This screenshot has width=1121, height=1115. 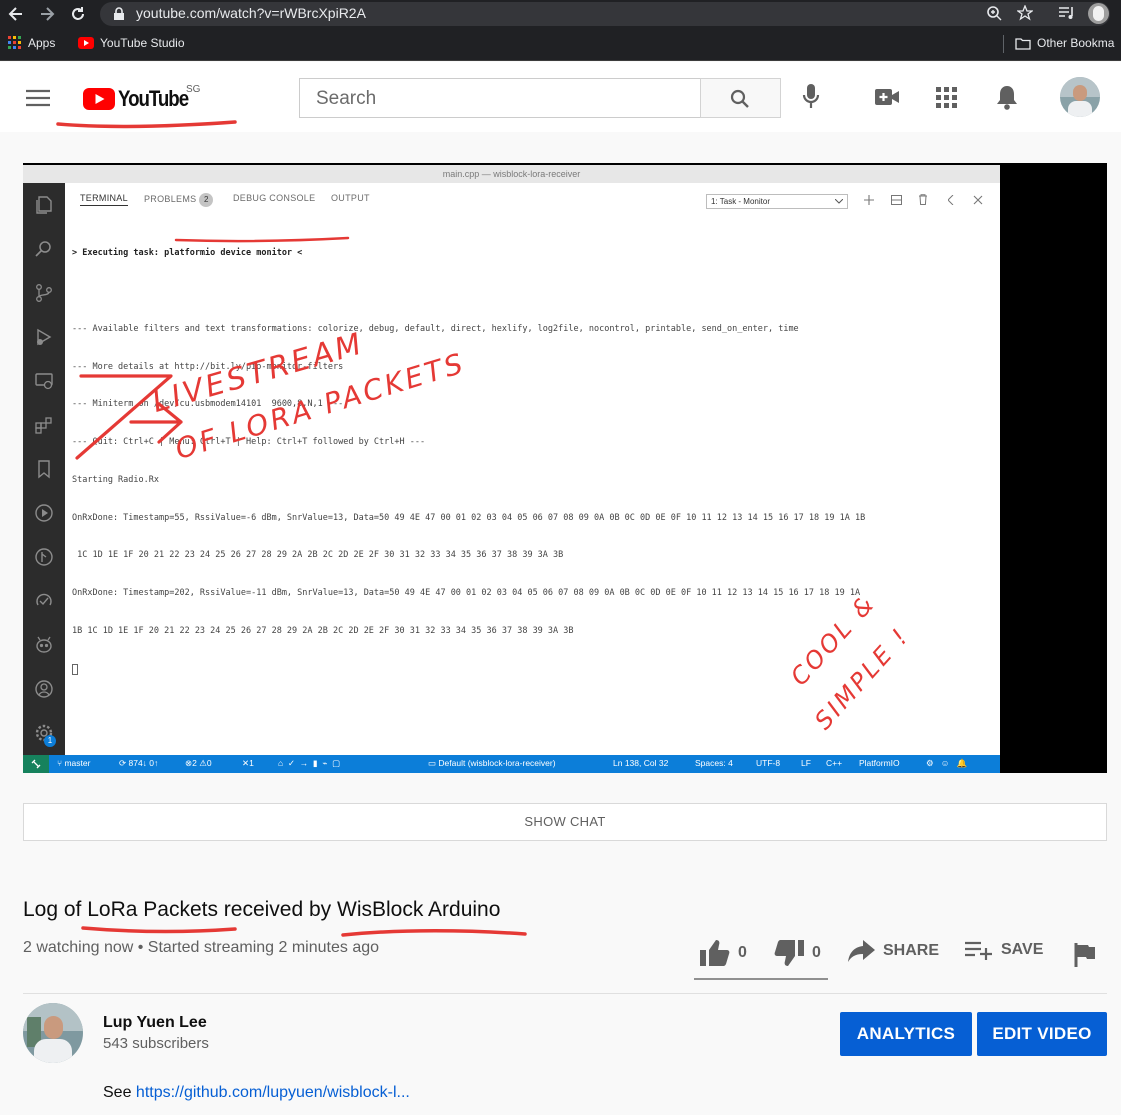 I want to click on region-label: SG, so click(x=193, y=89).